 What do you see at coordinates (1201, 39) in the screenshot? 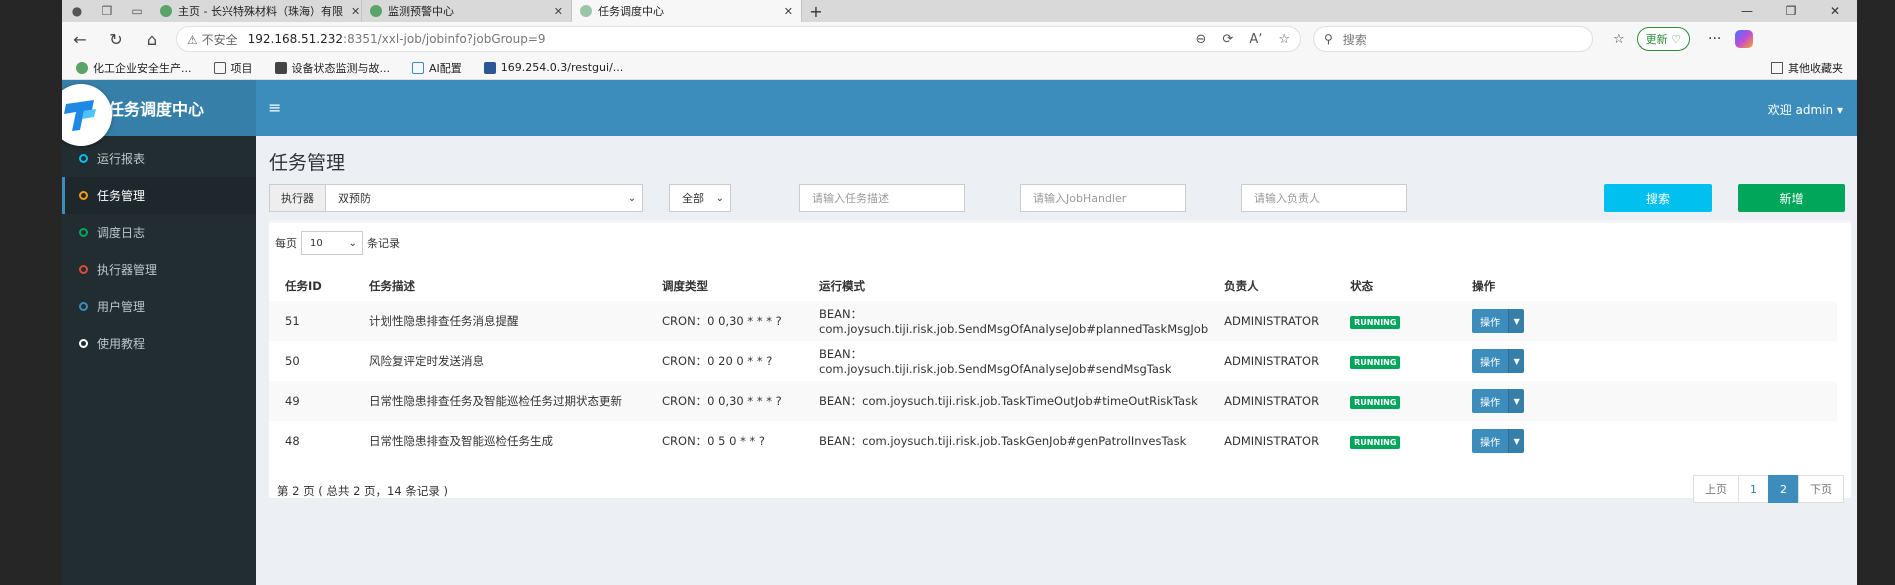
I see `zoom-icon: ⊖` at bounding box center [1201, 39].